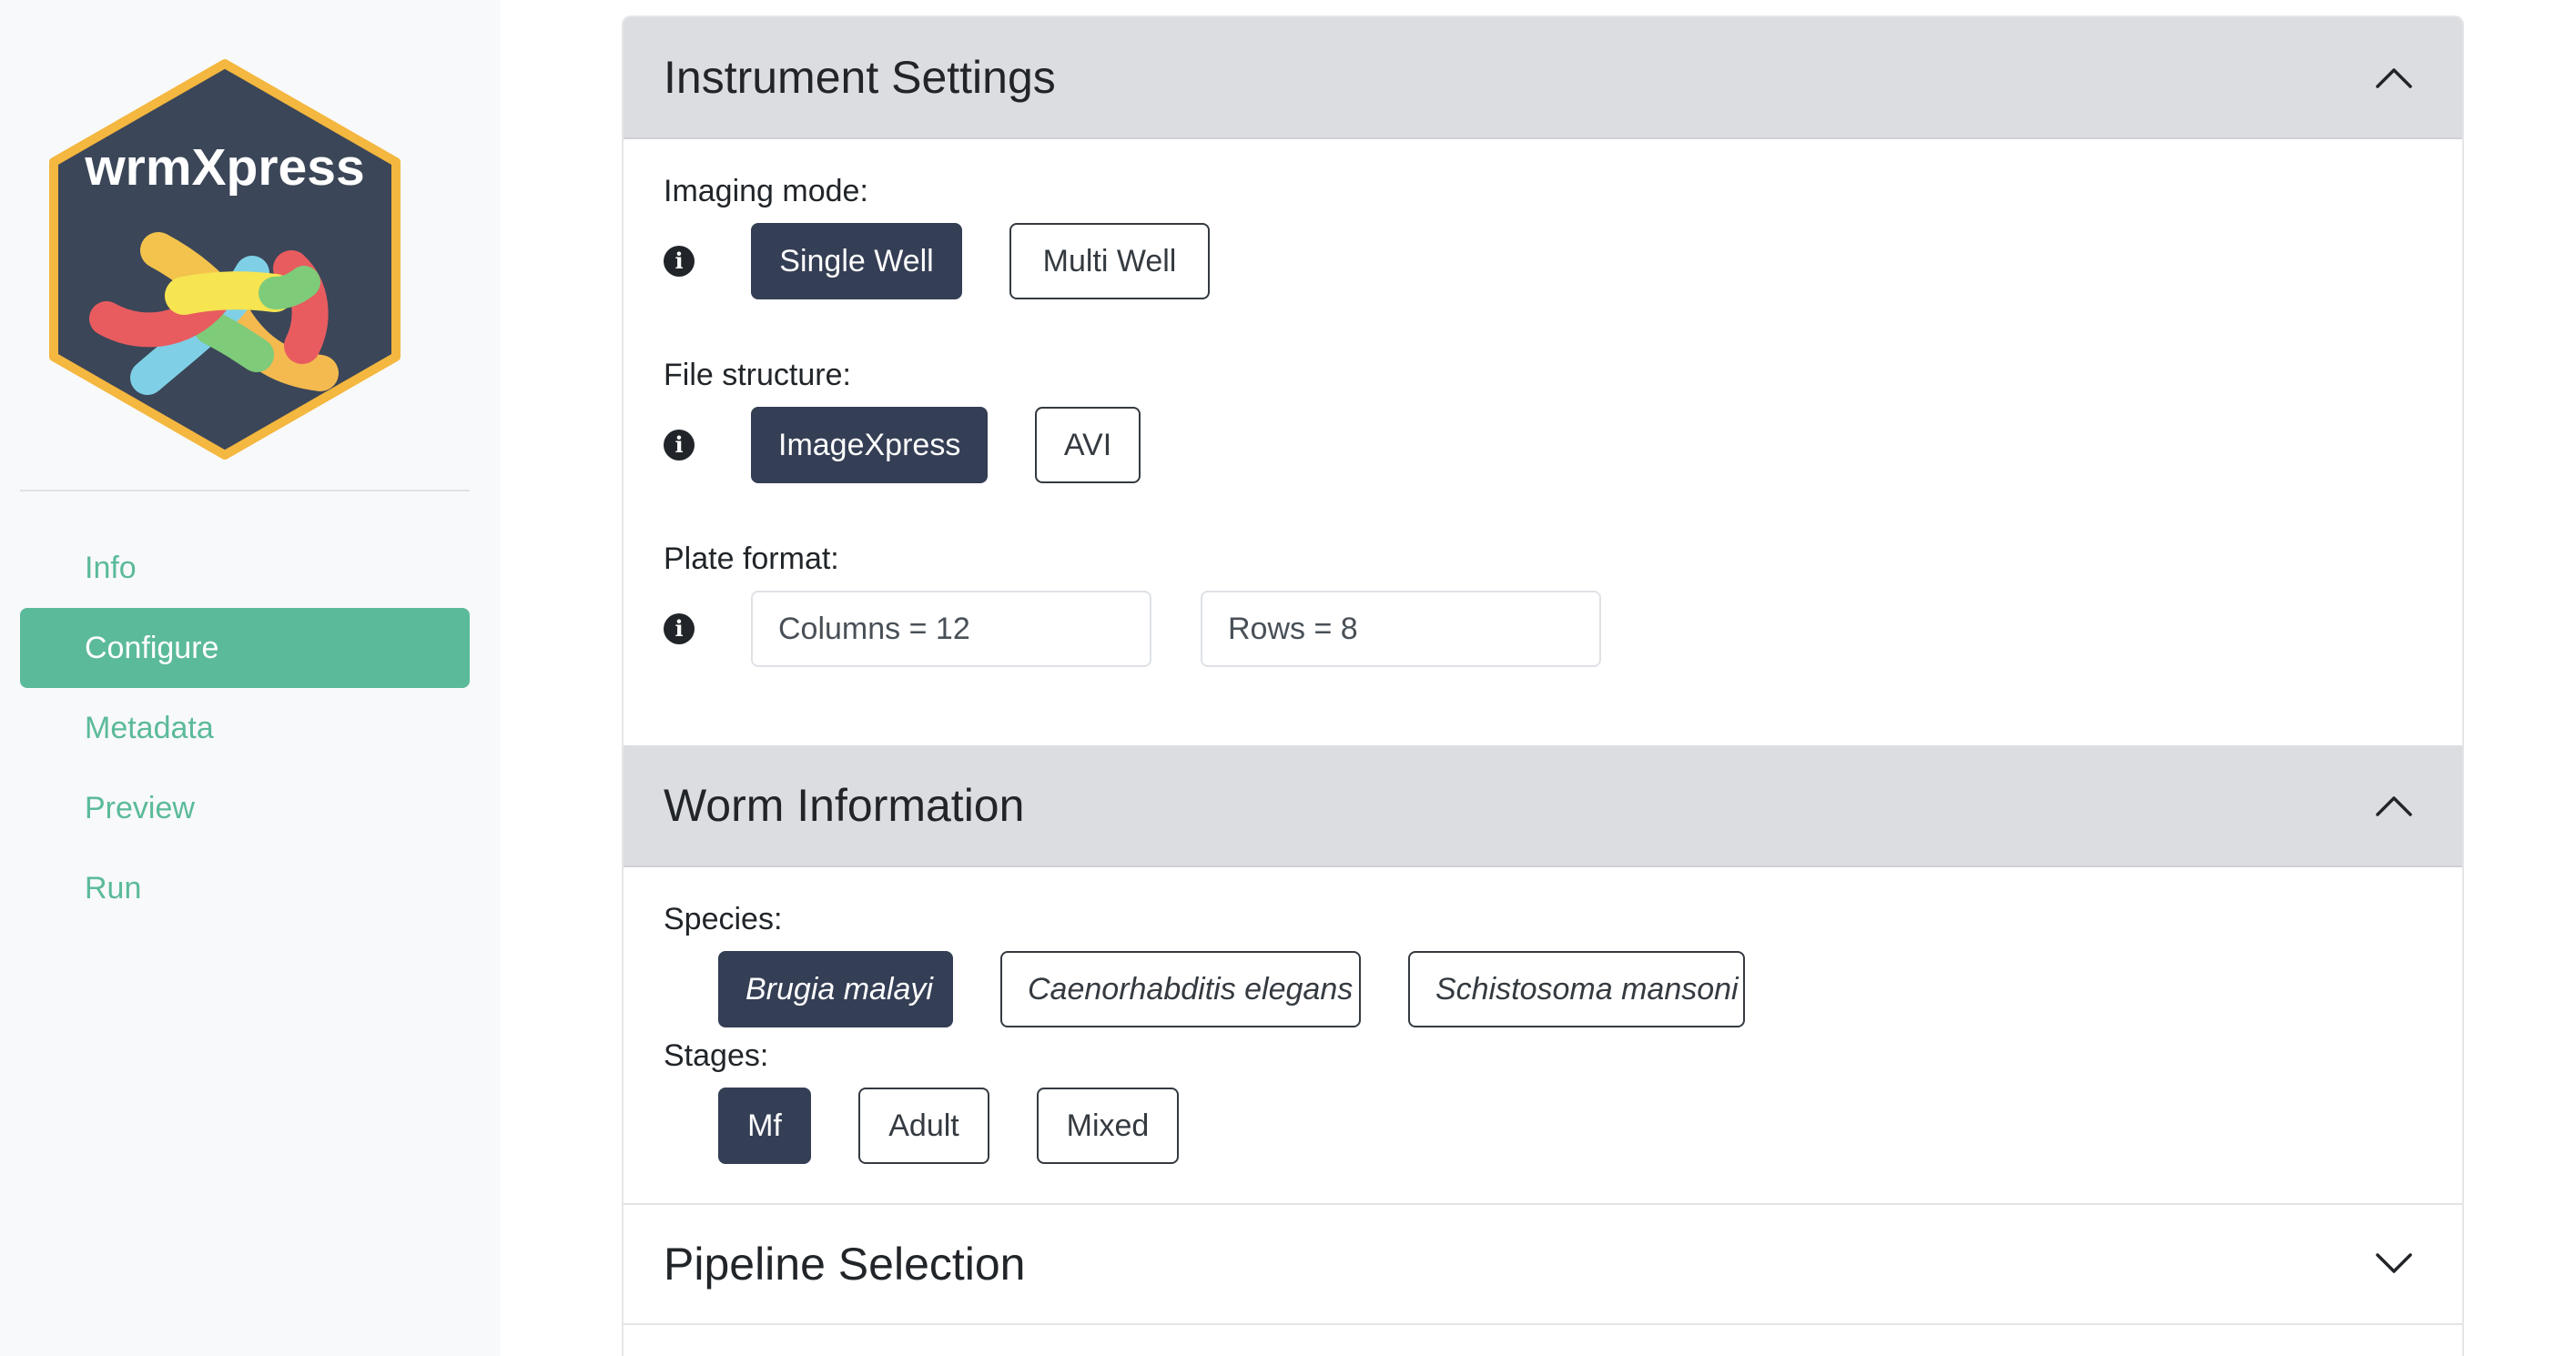  Describe the element at coordinates (766, 191) in the screenshot. I see `imaging-mode-label: Imaging mode:` at that location.